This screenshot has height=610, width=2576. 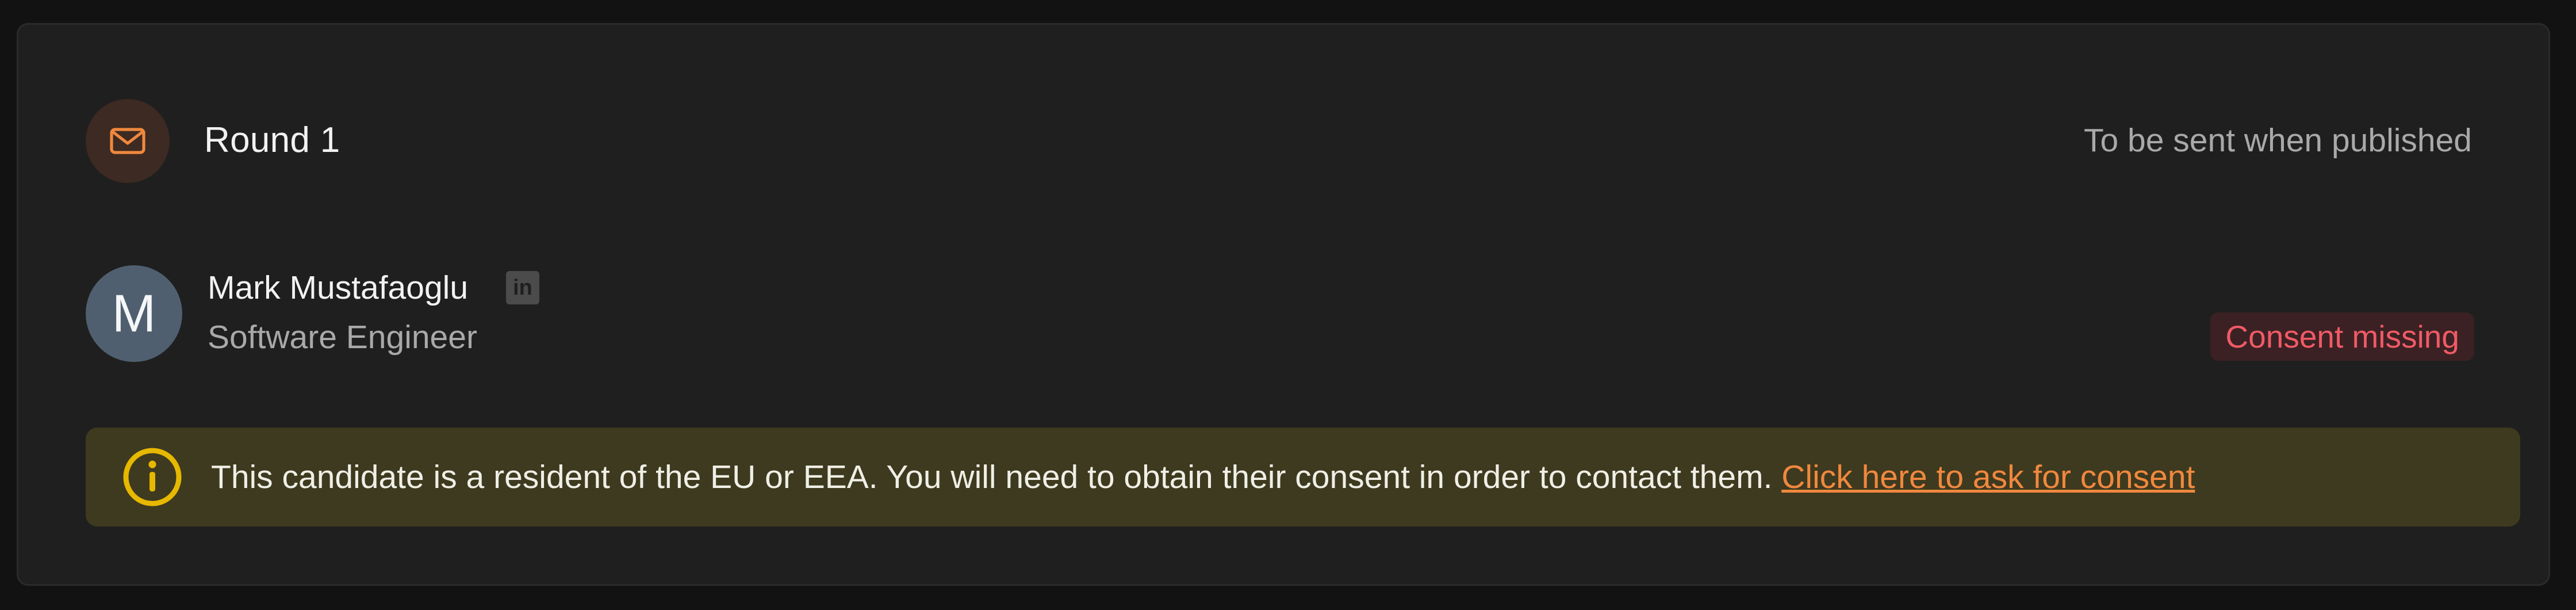 I want to click on avatar: M, so click(x=134, y=313).